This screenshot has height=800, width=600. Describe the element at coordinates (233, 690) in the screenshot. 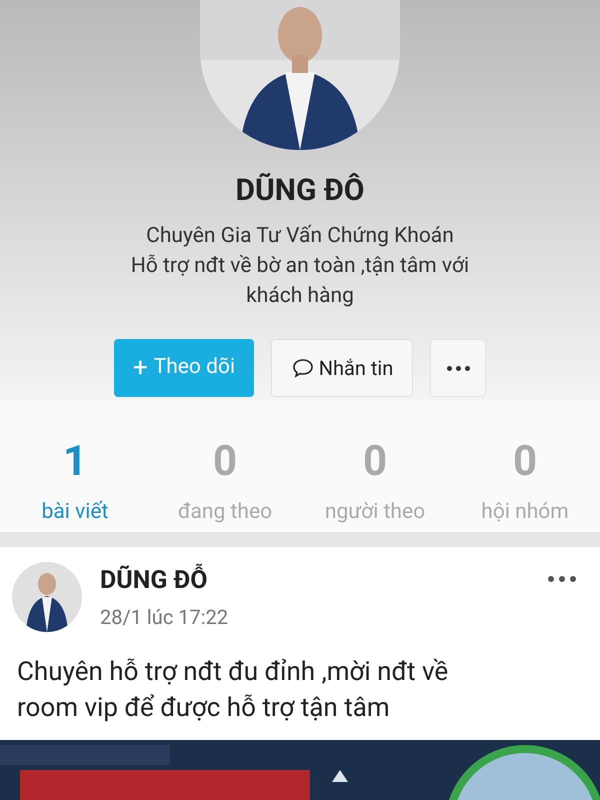

I see `post-text: Chuyên hỗ trợ nđt đu đỉnh ,mời nđt về room vip để được hỗ trợ tận tâm` at that location.